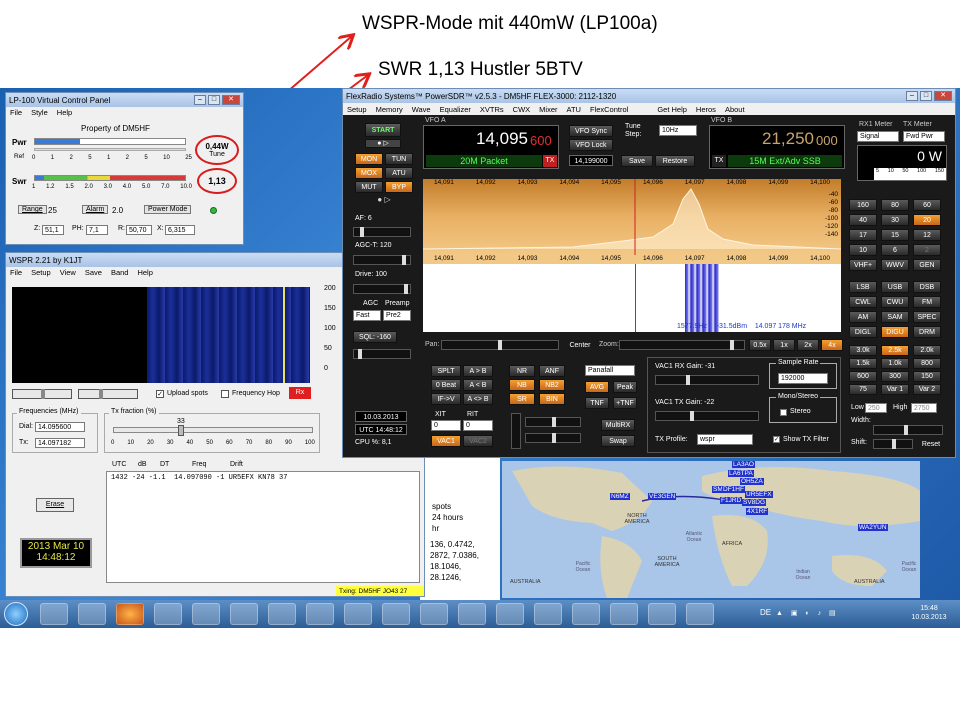  Describe the element at coordinates (725, 439) in the screenshot. I see `tx-profile-select: wspr` at that location.